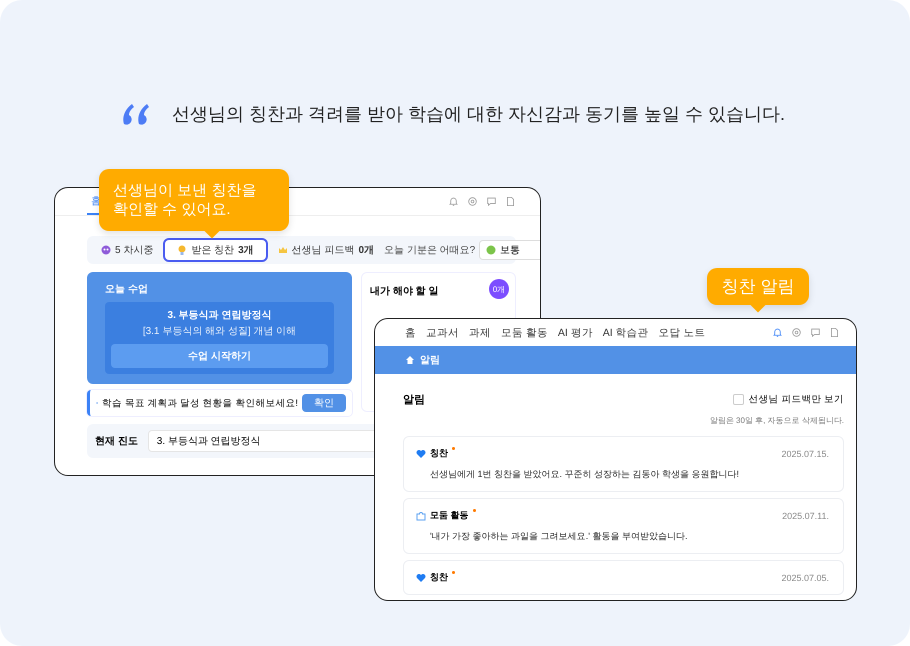 The width and height of the screenshot is (910, 646). What do you see at coordinates (524, 333) in the screenshot?
I see `nav-item: 모둠 활동` at bounding box center [524, 333].